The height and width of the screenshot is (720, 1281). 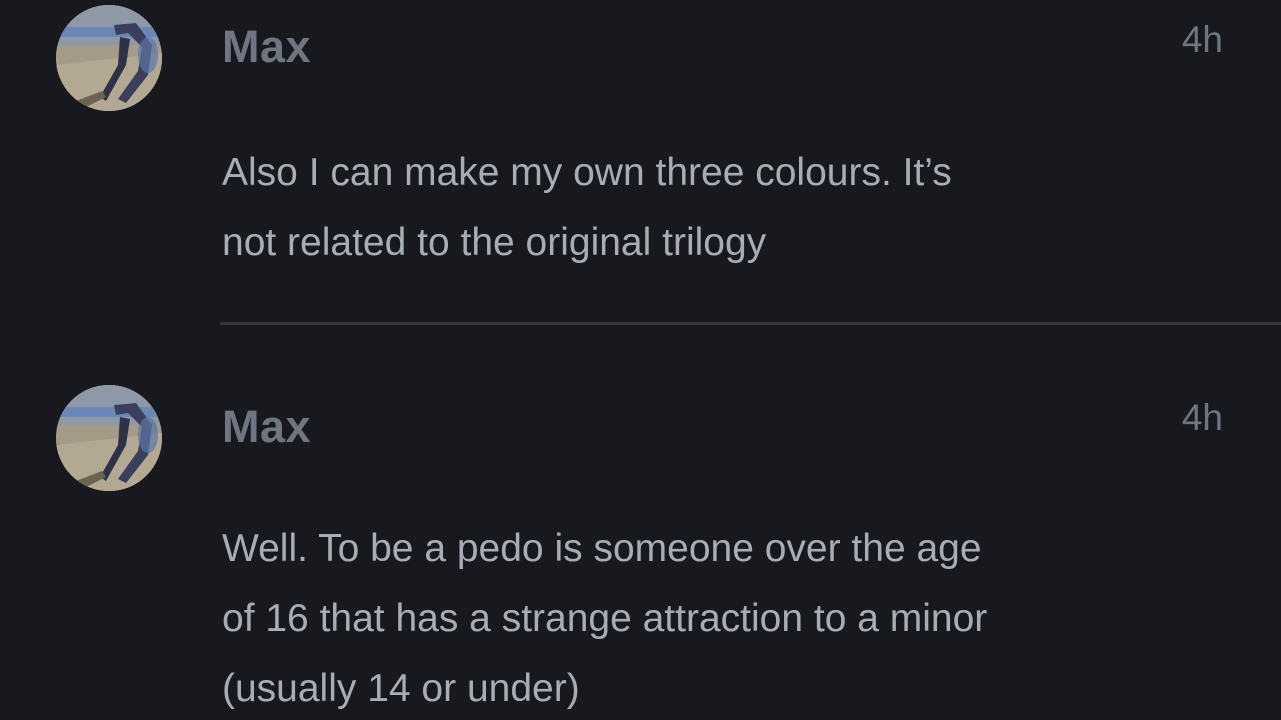 I want to click on comment-divider, so click(x=750, y=323).